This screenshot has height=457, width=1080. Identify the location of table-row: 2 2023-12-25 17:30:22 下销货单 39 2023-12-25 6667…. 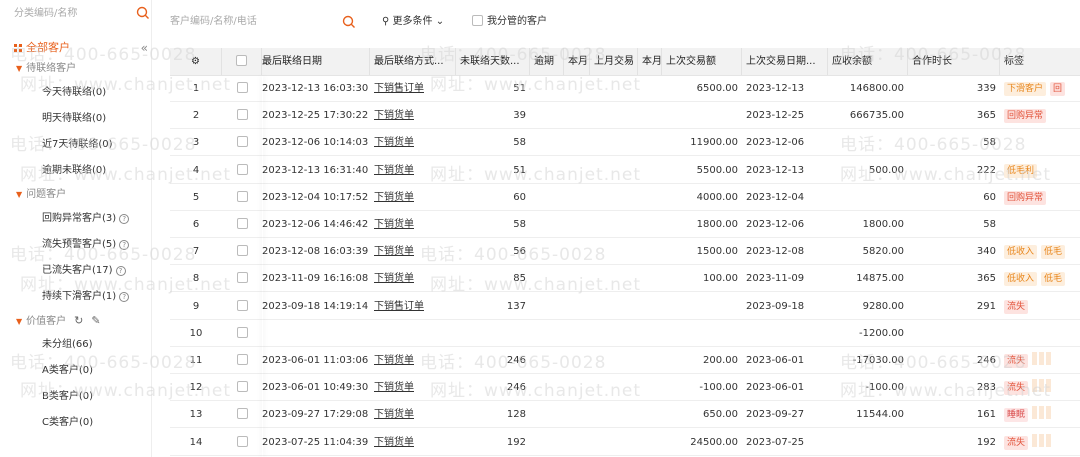
(625, 116).